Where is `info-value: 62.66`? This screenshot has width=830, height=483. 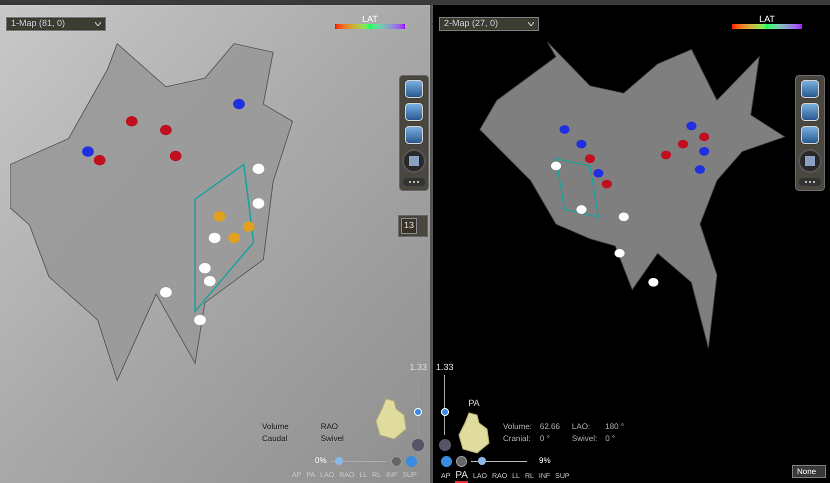 info-value: 62.66 is located at coordinates (550, 427).